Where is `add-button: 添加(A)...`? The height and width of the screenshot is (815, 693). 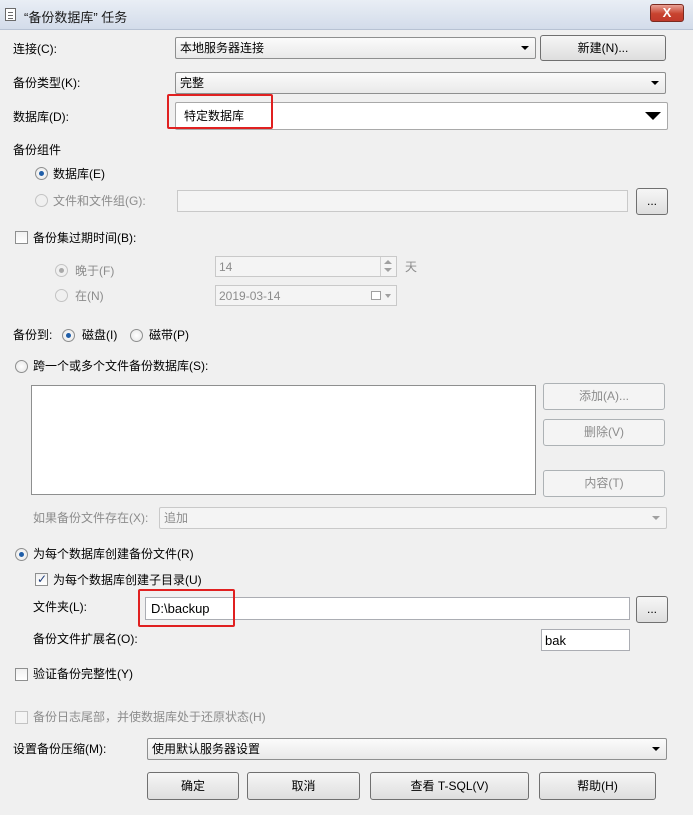
add-button: 添加(A)... is located at coordinates (604, 396).